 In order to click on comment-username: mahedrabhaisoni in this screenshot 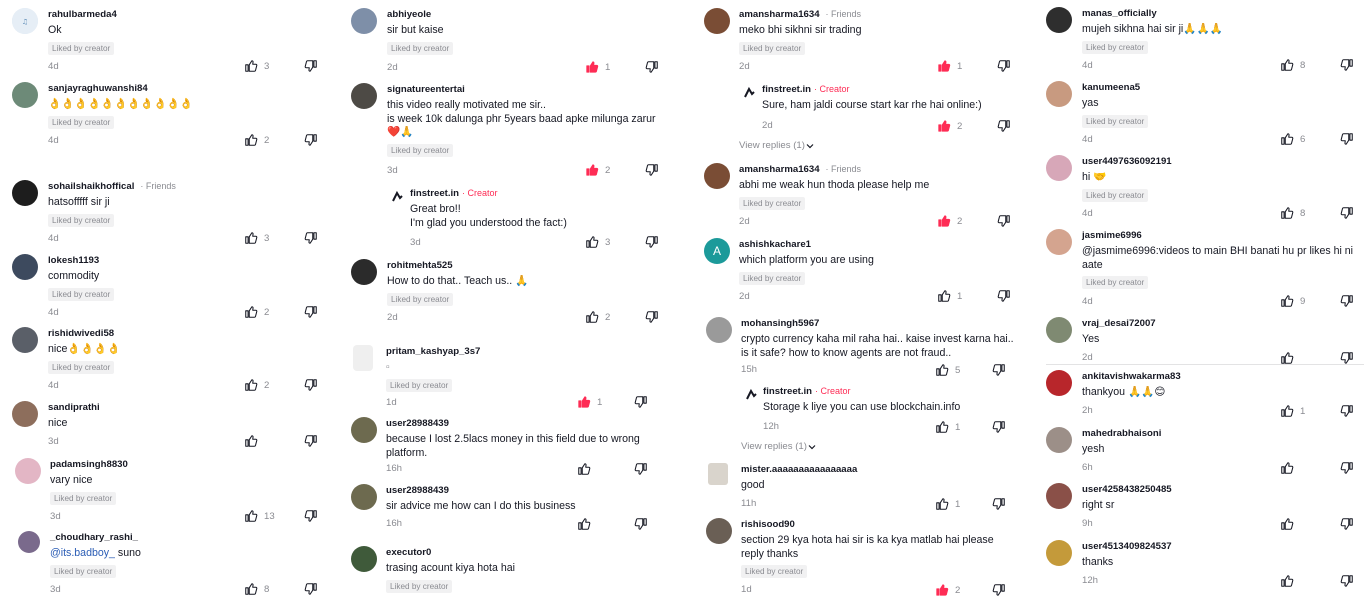, I will do `click(1223, 433)`.